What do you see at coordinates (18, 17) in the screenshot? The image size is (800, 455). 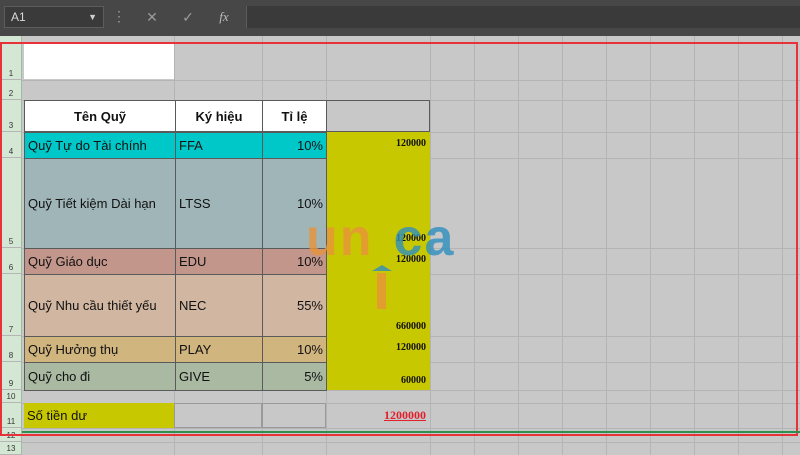 I see `name-box-value: A1` at bounding box center [18, 17].